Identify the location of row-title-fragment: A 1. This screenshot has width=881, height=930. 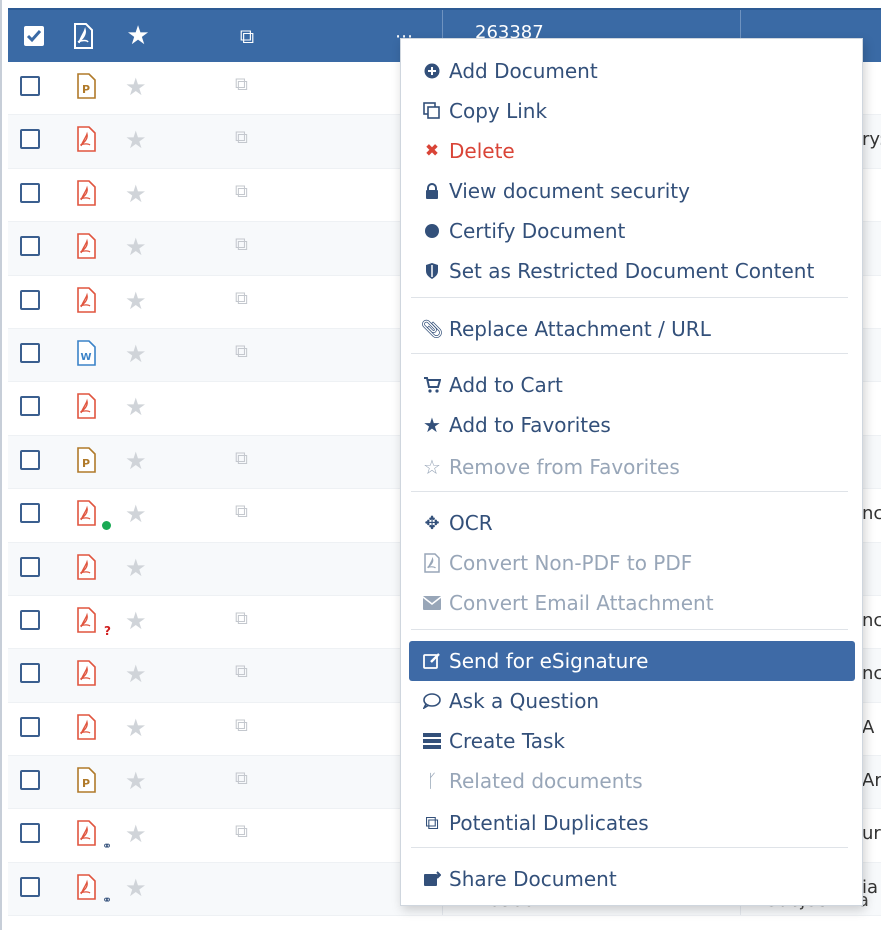
(871, 727).